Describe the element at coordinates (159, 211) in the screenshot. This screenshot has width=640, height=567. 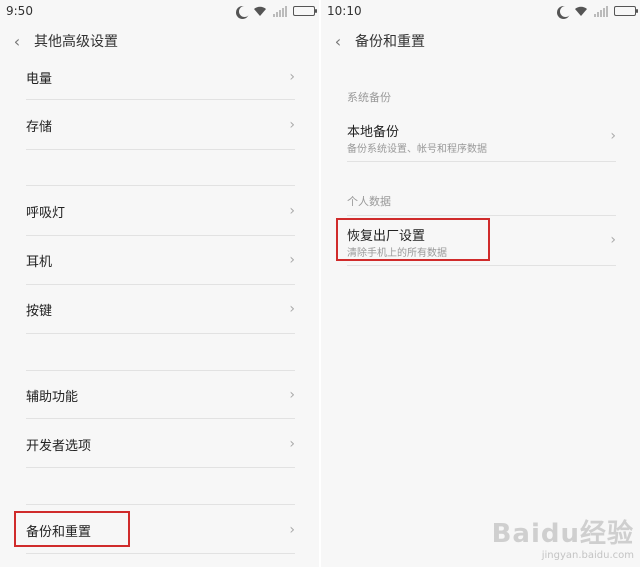
I see `settings-item-breathing-light: 呼吸灯 ›` at that location.